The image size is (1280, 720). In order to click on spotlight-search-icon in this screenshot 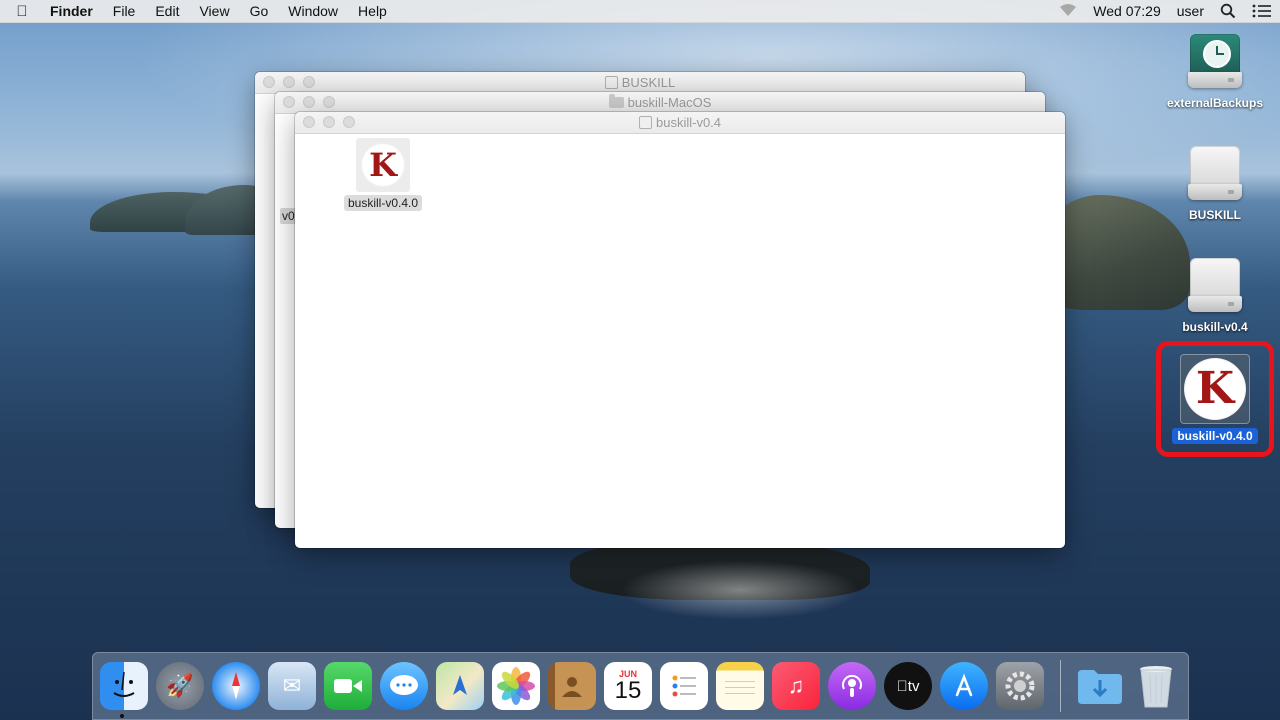, I will do `click(1228, 11)`.